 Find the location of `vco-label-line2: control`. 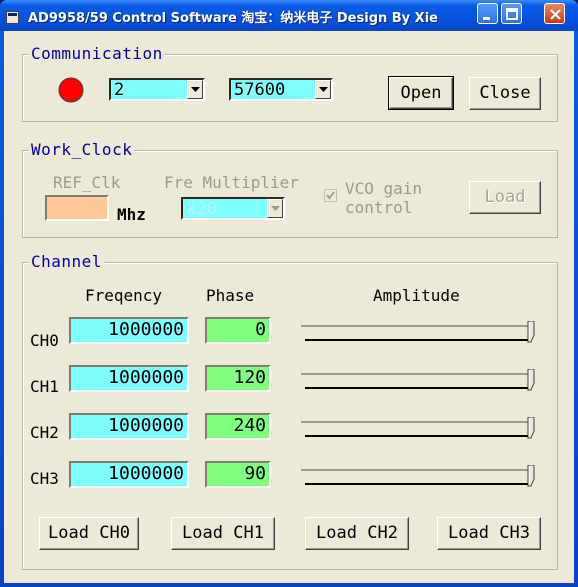

vco-label-line2: control is located at coordinates (379, 207).